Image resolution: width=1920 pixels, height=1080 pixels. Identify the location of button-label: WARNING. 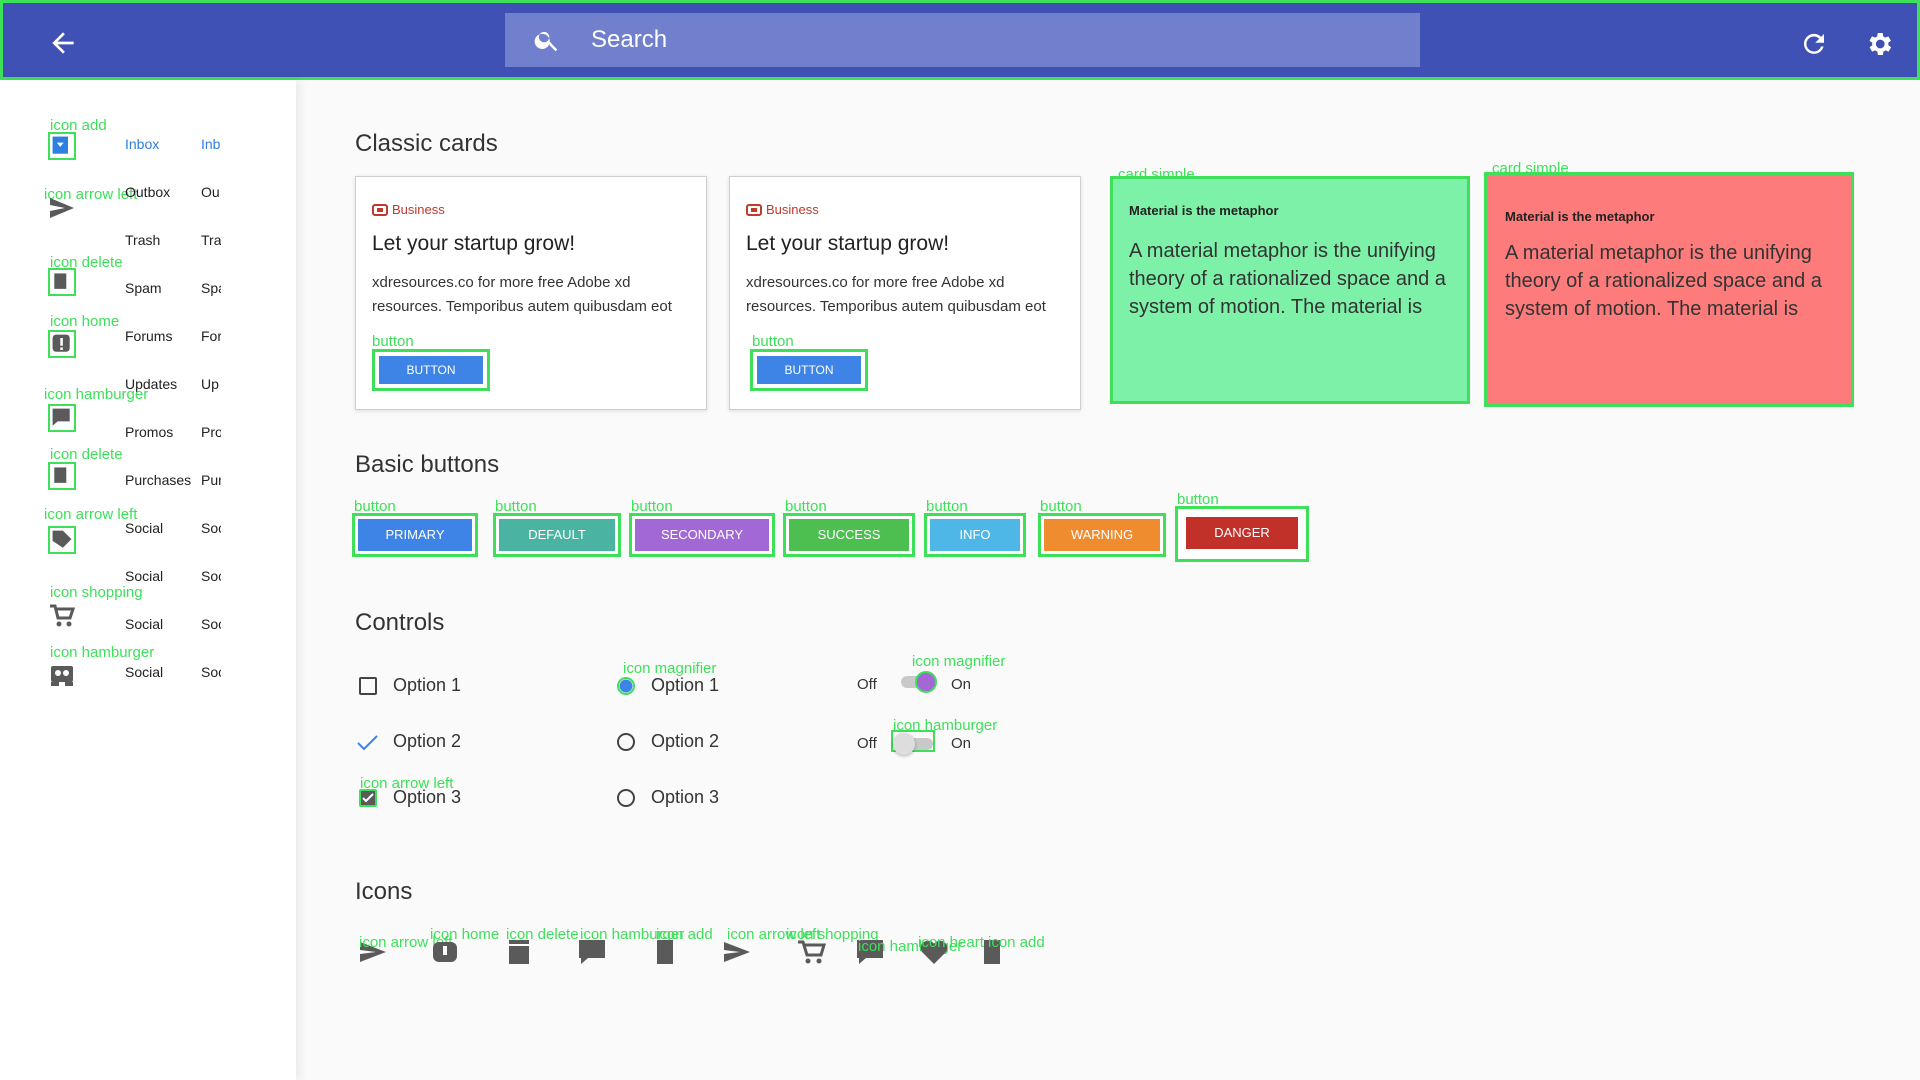
(1102, 535).